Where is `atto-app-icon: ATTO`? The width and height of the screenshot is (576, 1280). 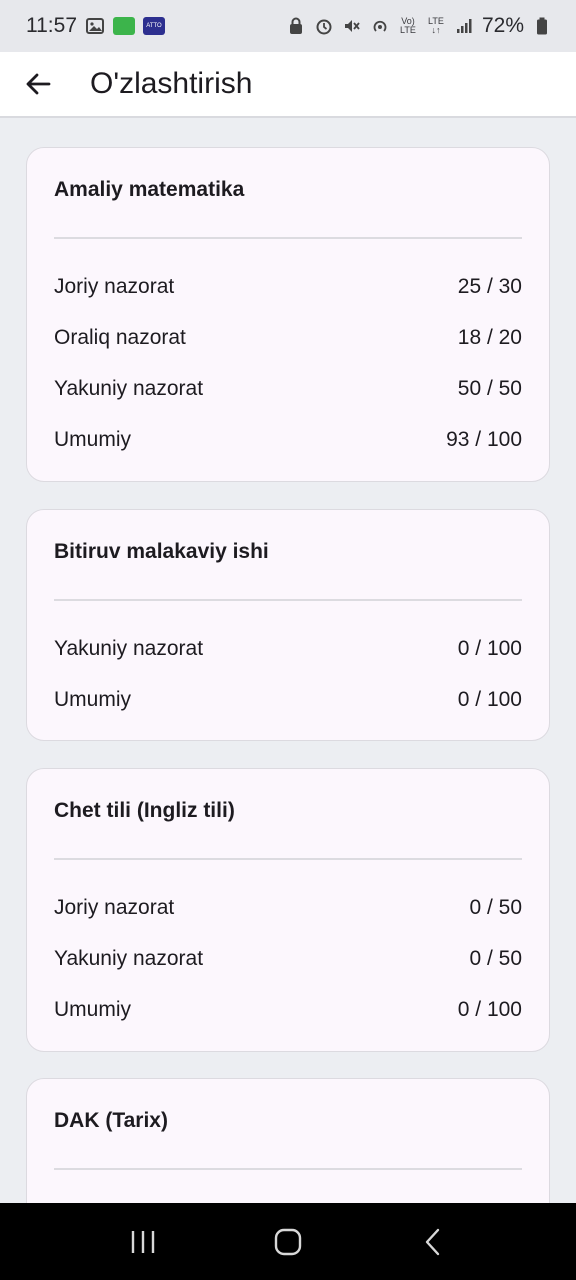 atto-app-icon: ATTO is located at coordinates (154, 26).